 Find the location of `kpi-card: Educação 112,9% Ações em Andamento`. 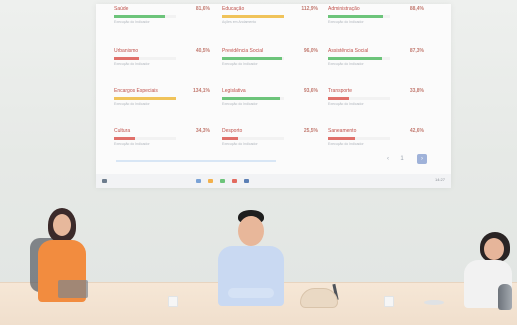

kpi-card: Educação 112,9% Ações em Andamento is located at coordinates (270, 21).